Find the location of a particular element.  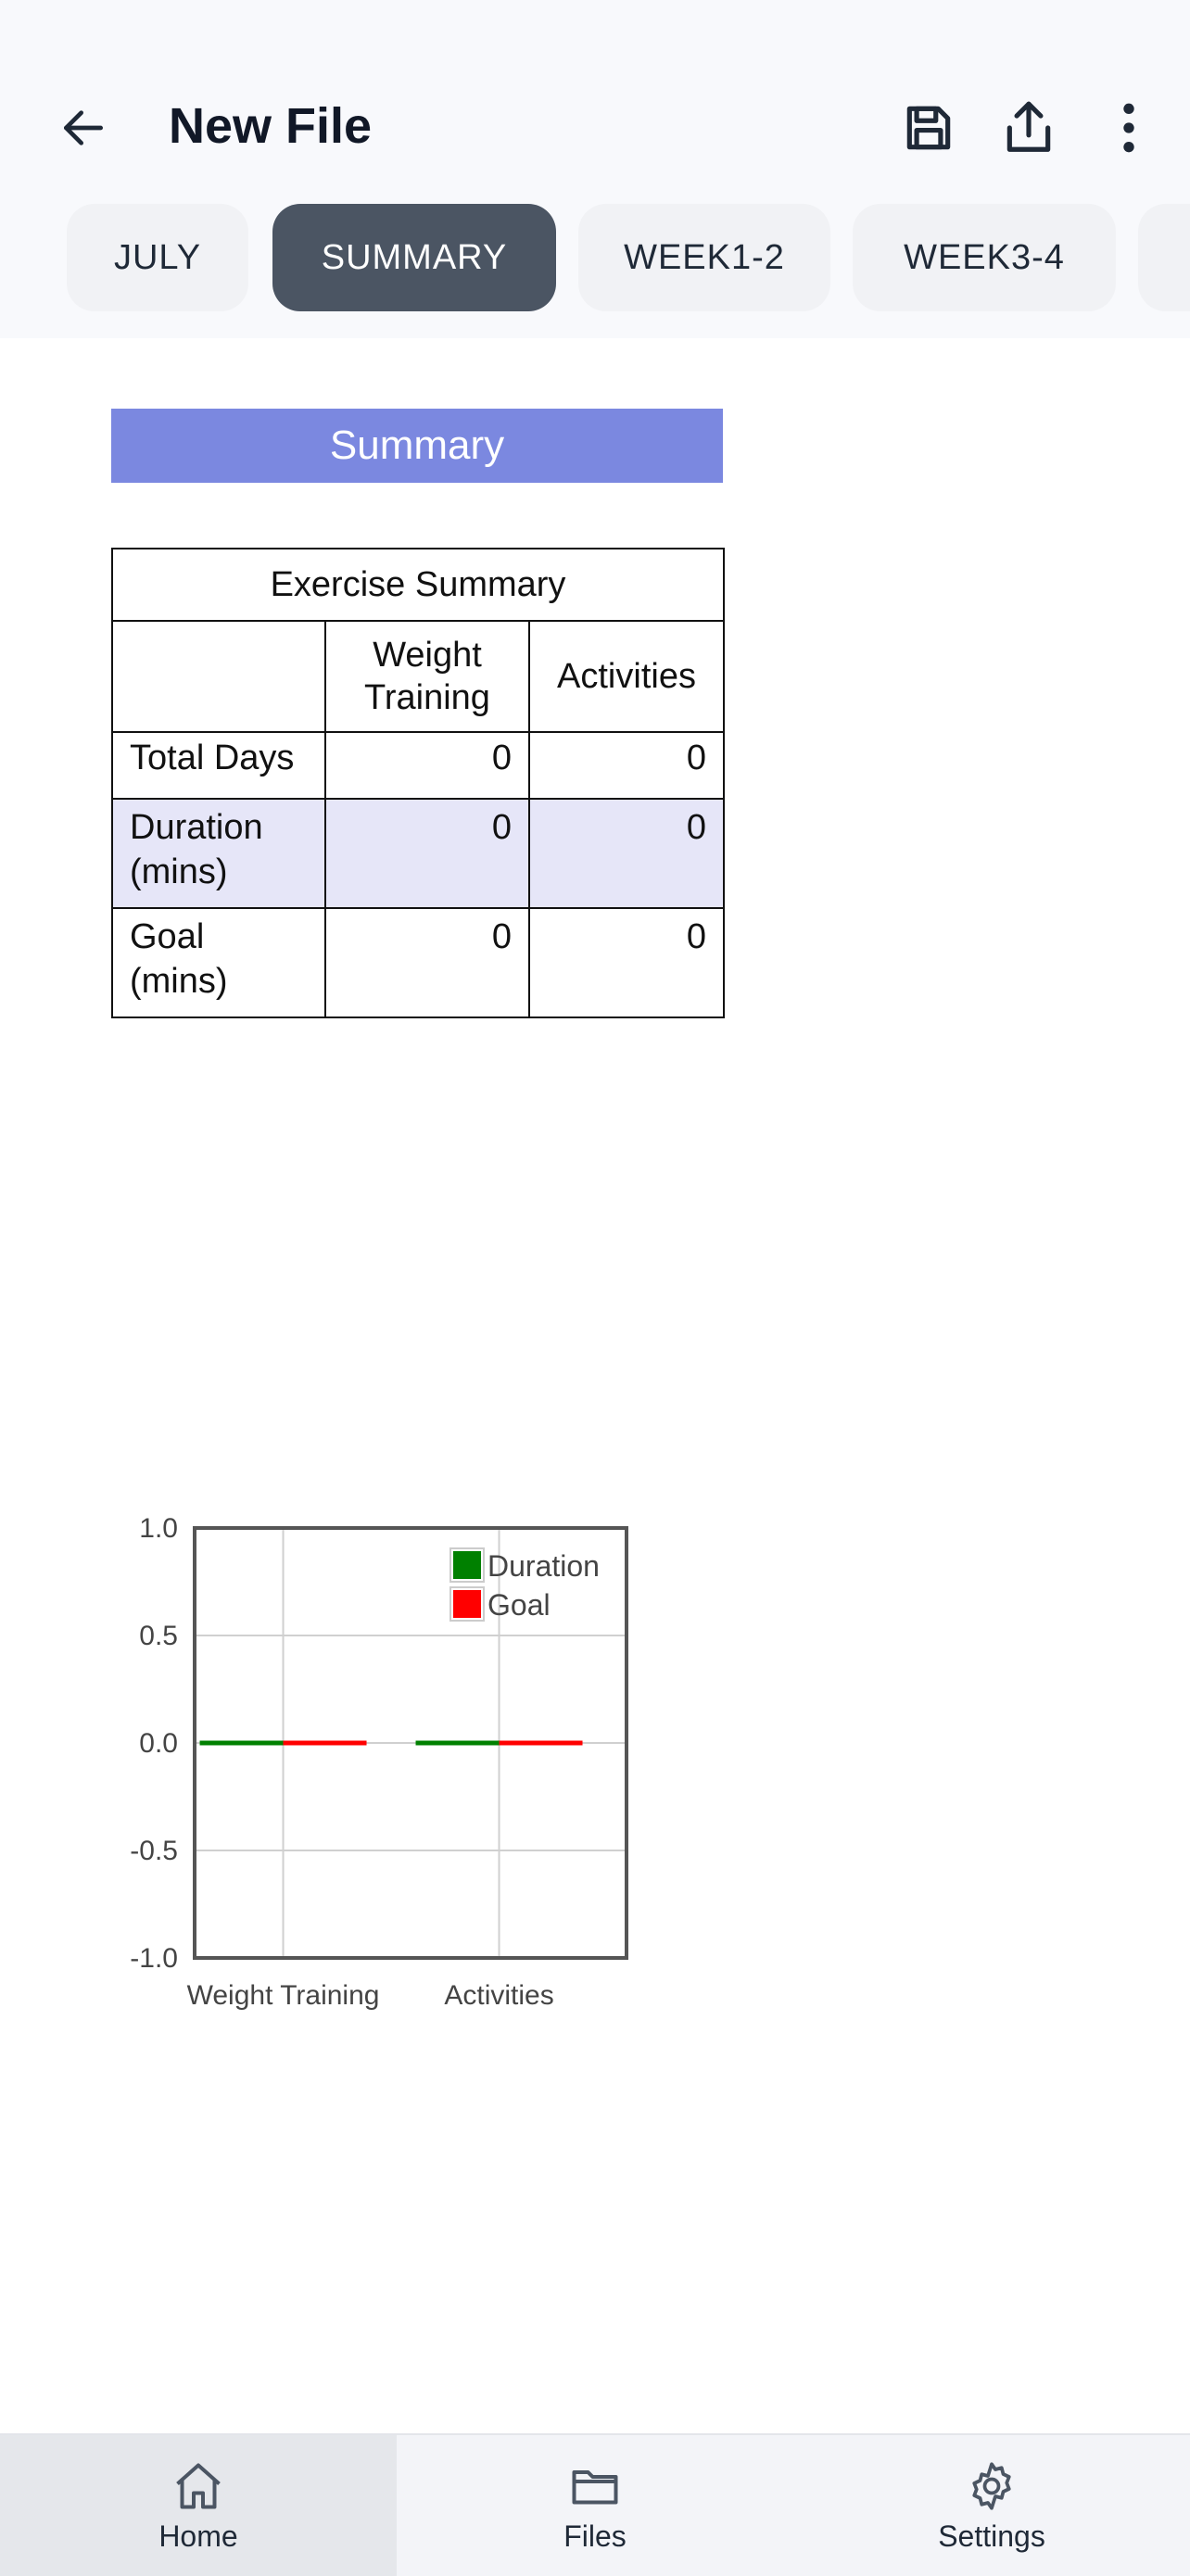

y-tick-label: 0.0 is located at coordinates (158, 1743).